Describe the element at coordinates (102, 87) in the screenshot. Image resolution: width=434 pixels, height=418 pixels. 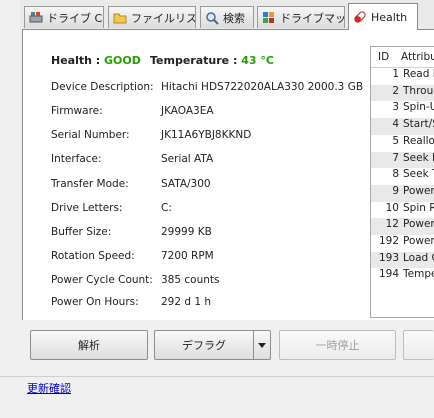
I see `info-label: Device Description:` at that location.